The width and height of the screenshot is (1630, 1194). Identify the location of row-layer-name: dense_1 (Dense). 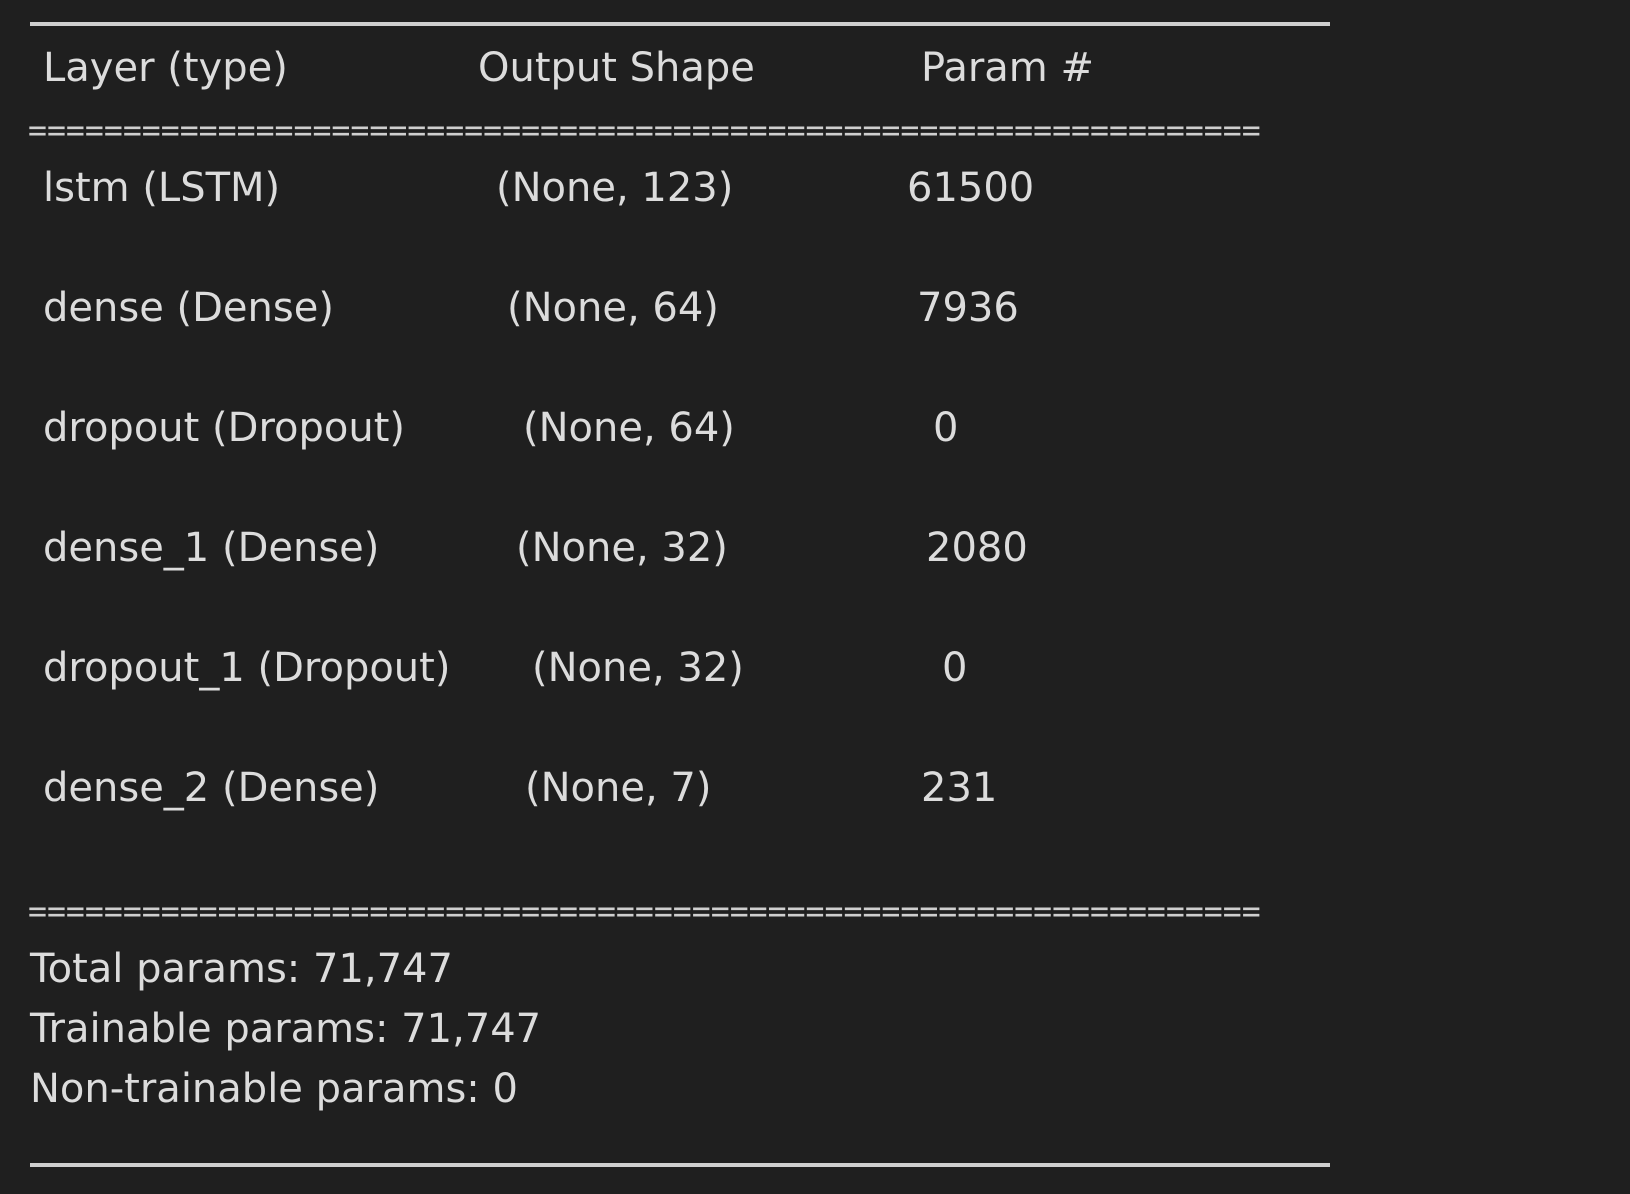
(211, 548).